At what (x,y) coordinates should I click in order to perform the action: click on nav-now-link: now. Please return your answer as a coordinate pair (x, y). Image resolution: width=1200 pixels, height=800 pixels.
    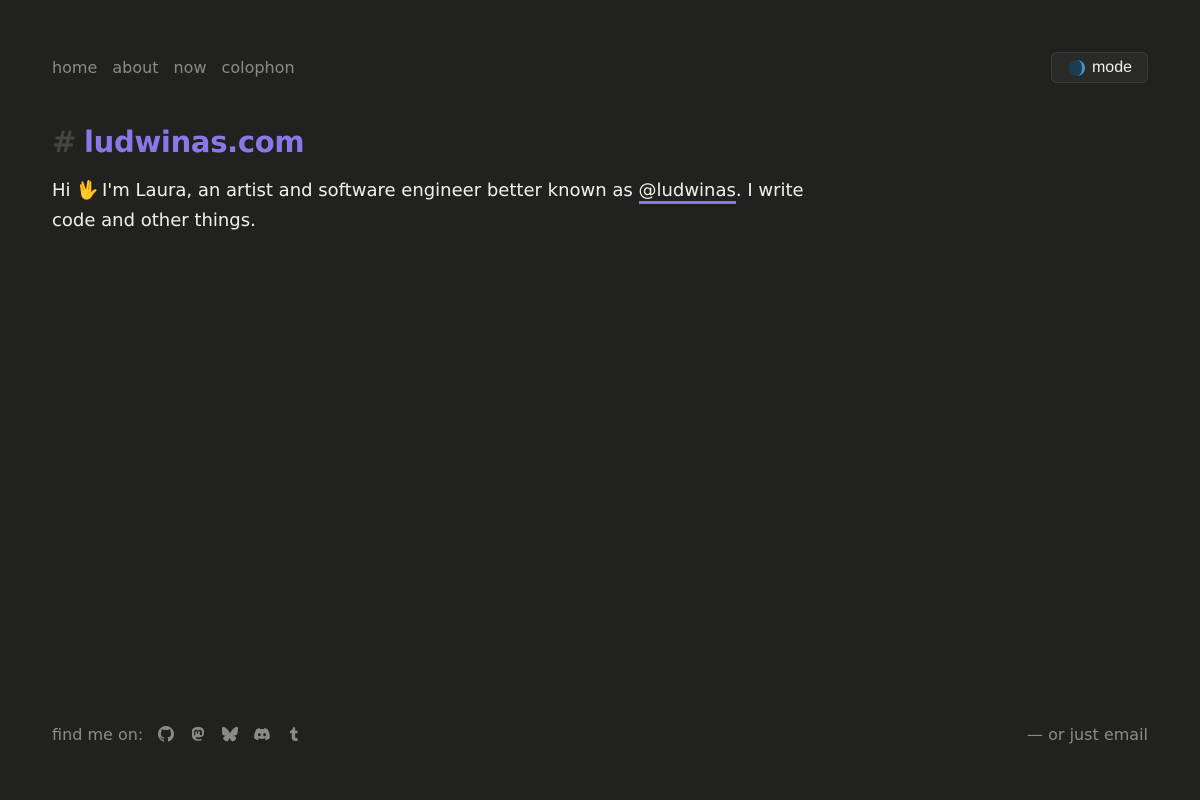
    Looking at the image, I should click on (190, 67).